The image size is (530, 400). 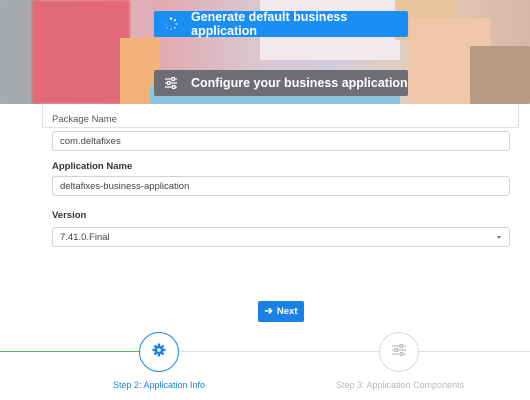 I want to click on arrow-right-icon: ➔, so click(x=268, y=311).